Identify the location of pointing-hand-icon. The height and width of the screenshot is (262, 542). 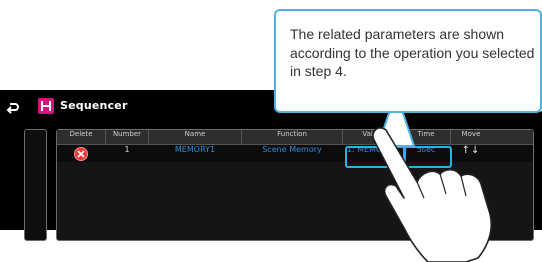
(432, 194).